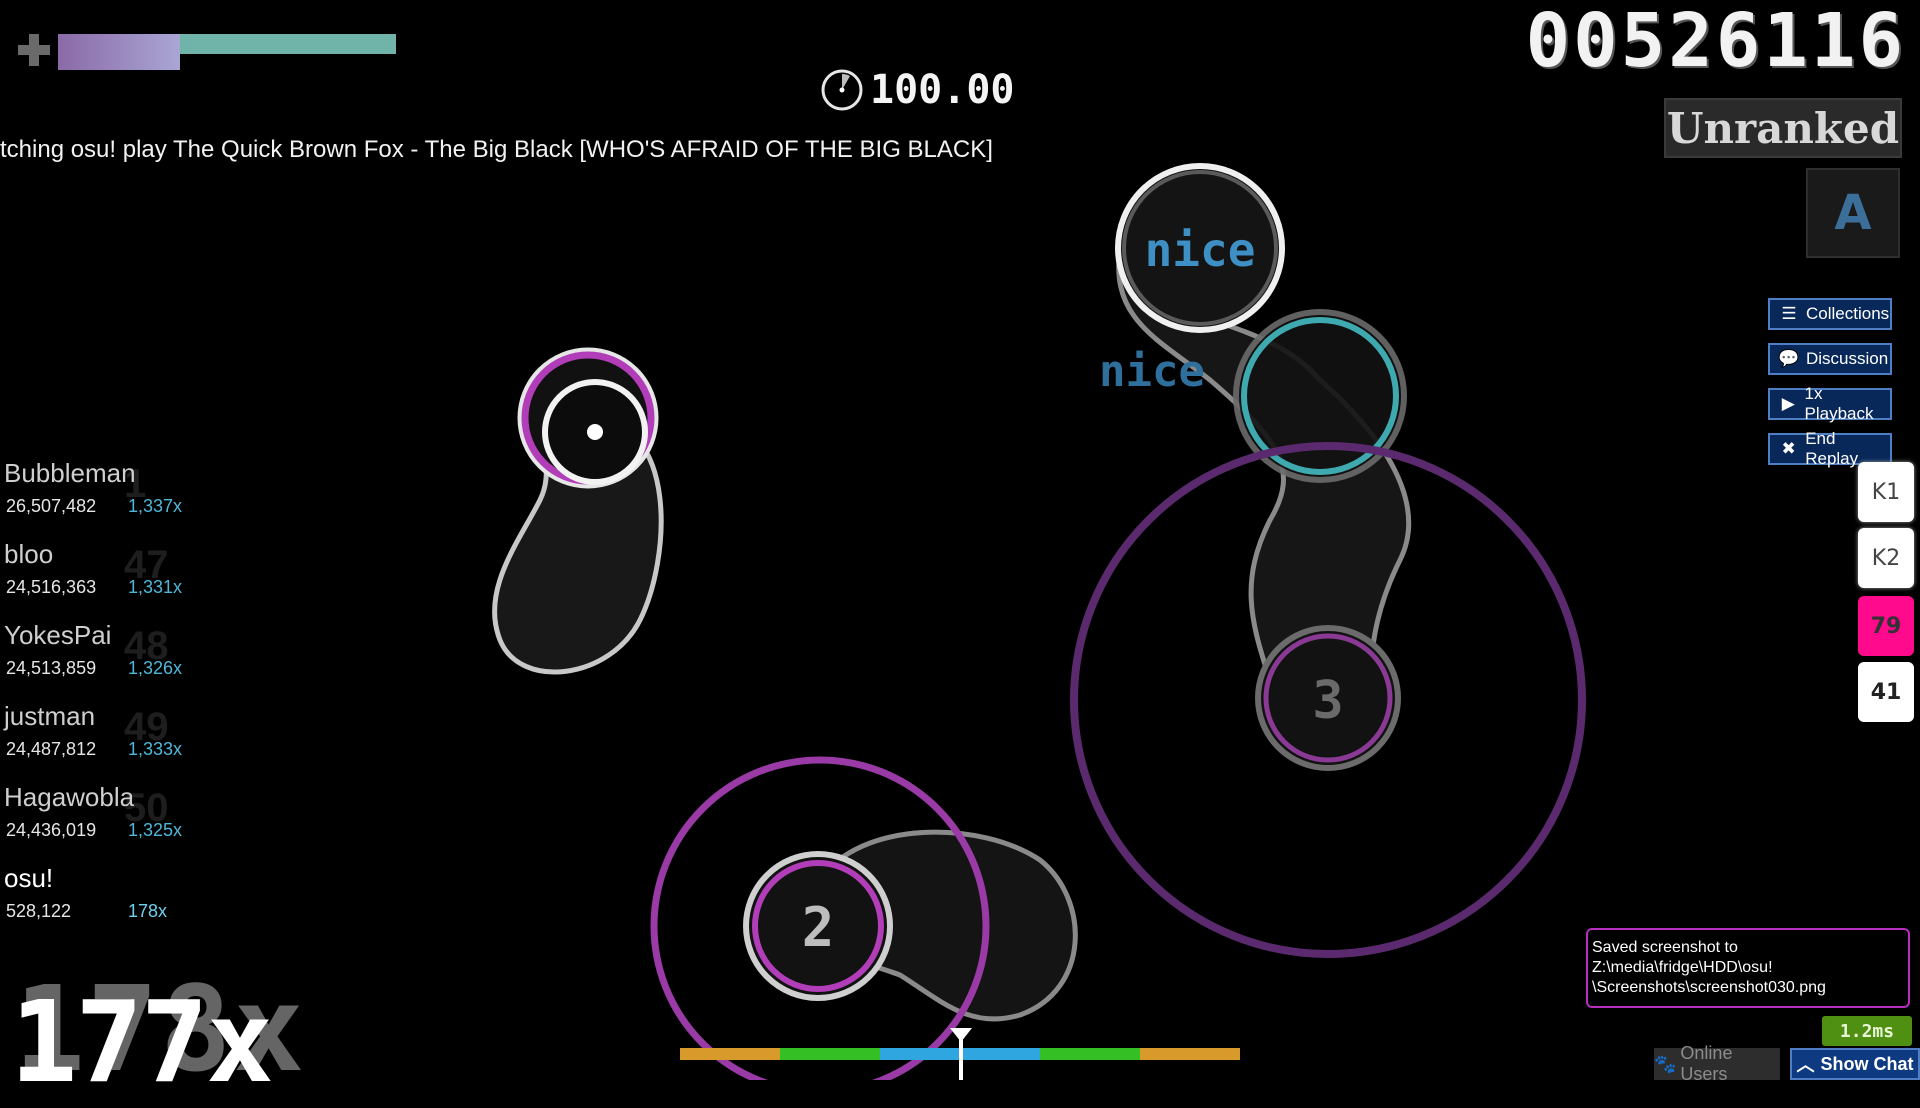  What do you see at coordinates (1886, 492) in the screenshot?
I see `key-k1: K1` at bounding box center [1886, 492].